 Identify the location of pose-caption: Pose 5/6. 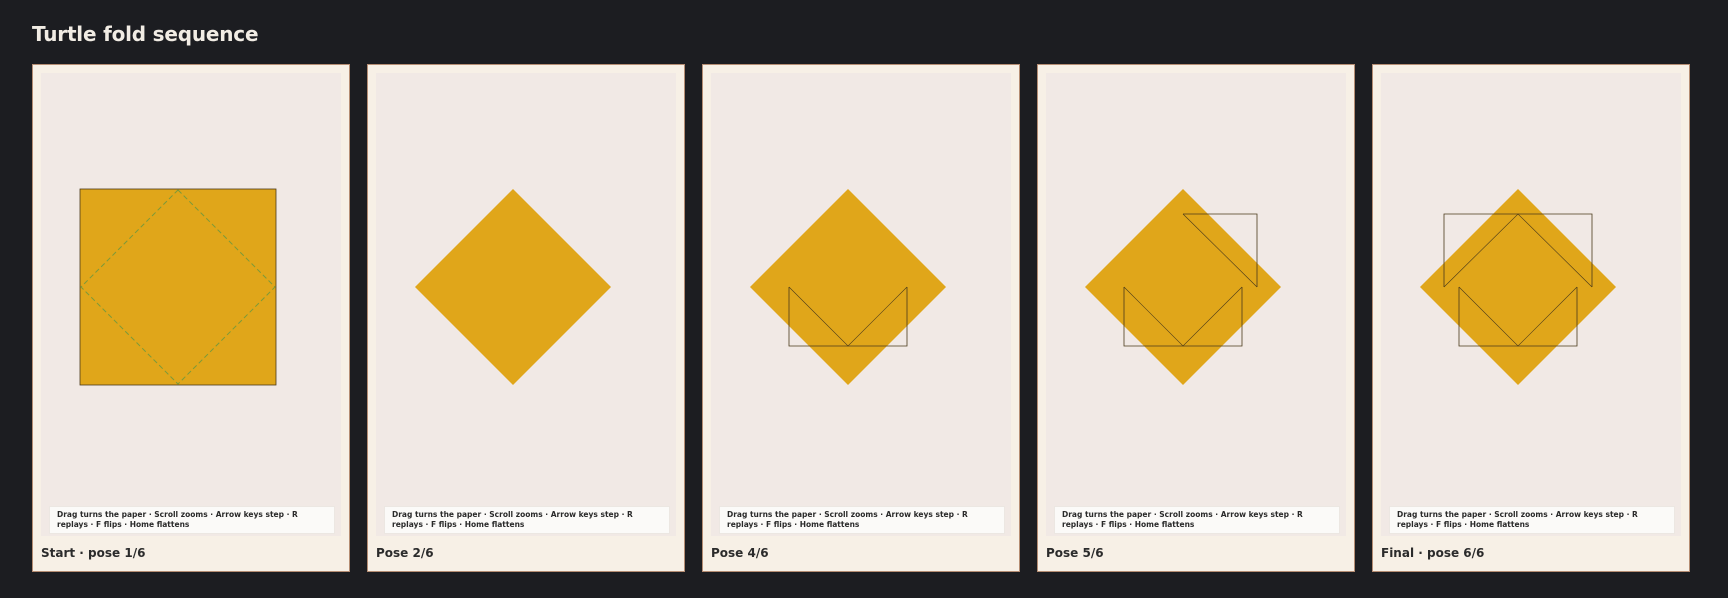
(1075, 553).